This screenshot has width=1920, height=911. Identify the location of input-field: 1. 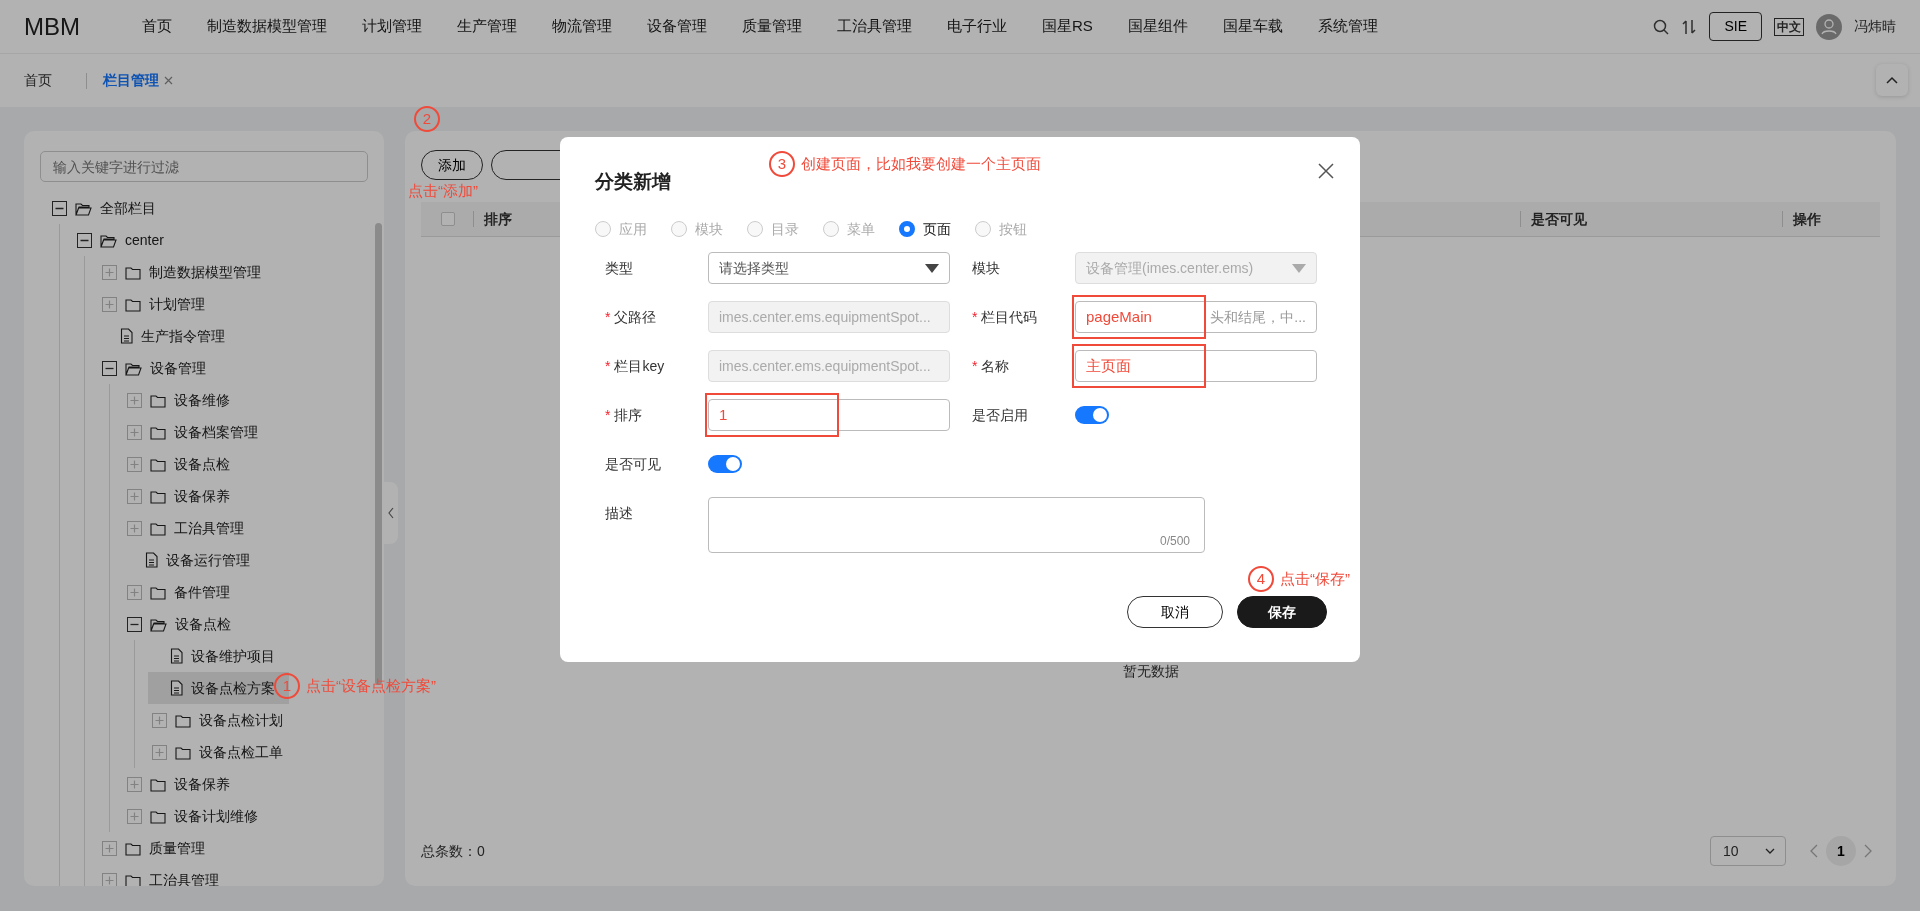
(829, 415).